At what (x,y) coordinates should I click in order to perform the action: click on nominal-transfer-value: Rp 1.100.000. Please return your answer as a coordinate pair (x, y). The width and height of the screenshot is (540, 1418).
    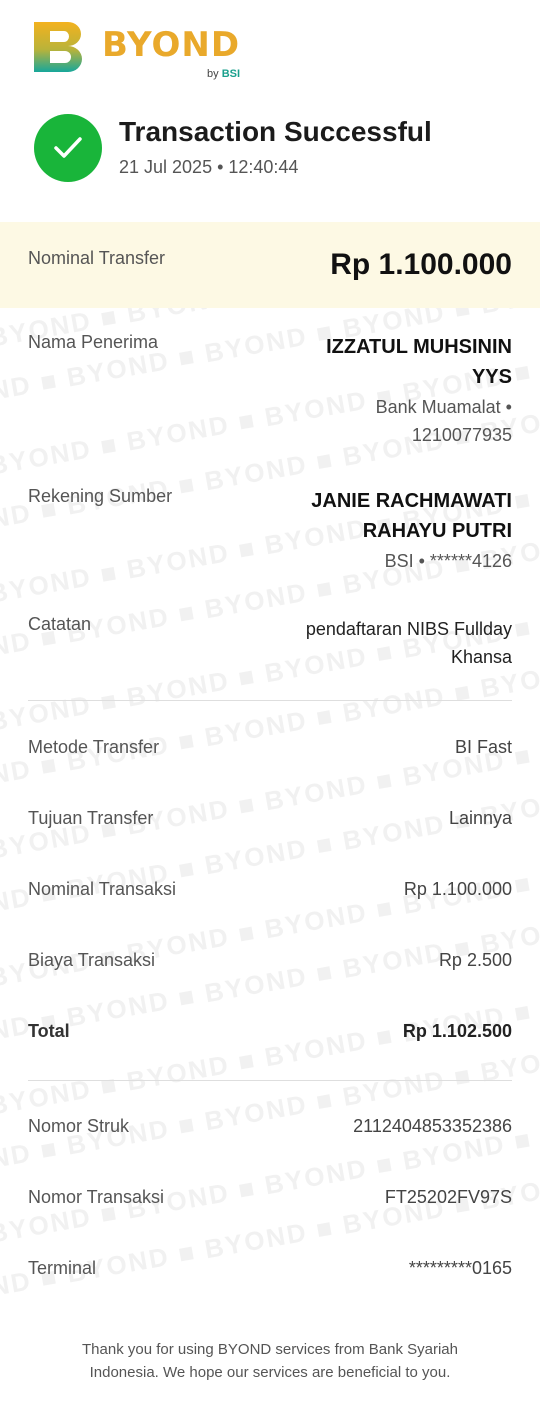
    Looking at the image, I should click on (421, 264).